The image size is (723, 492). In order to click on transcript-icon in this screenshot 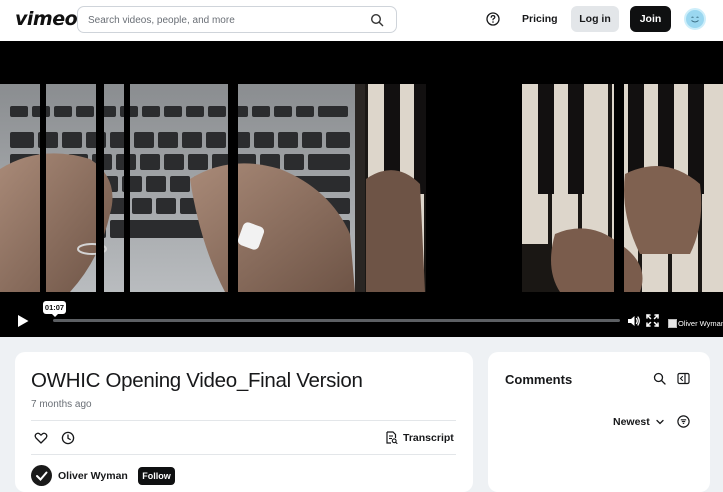, I will do `click(392, 437)`.